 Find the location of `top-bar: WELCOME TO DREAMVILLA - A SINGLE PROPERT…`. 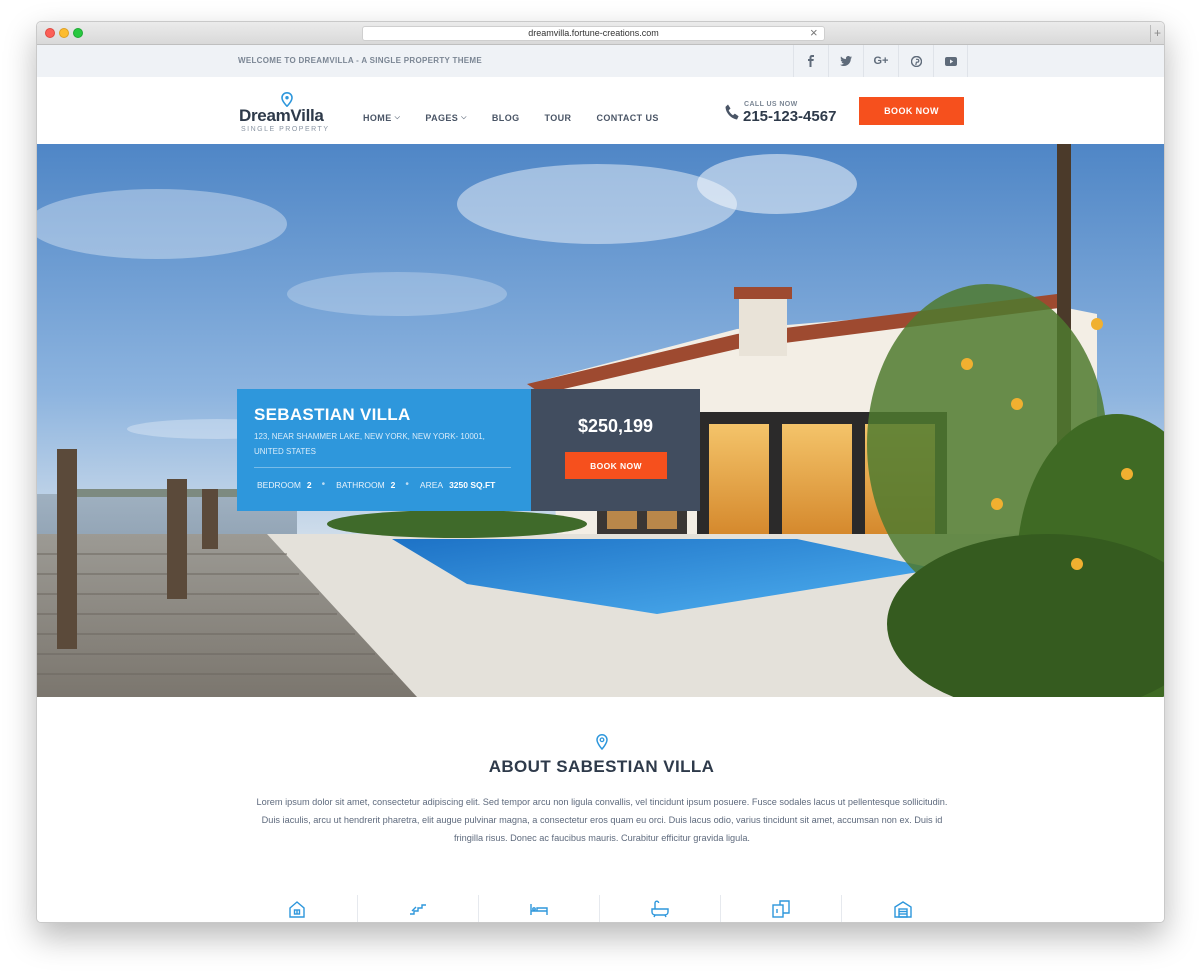

top-bar: WELCOME TO DREAMVILLA - A SINGLE PROPERT… is located at coordinates (600, 61).